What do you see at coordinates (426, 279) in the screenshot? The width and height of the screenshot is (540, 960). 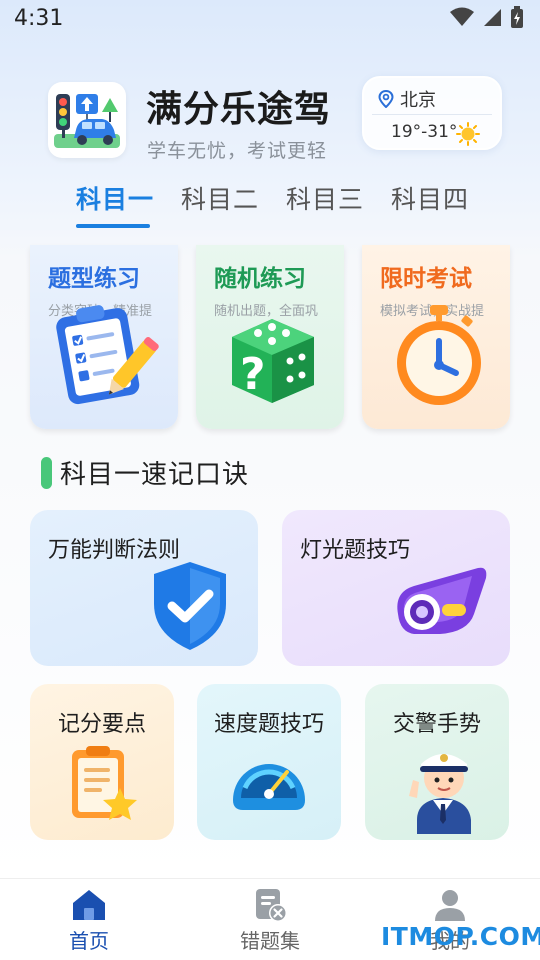 I see `practice-card-title: 限时考试` at bounding box center [426, 279].